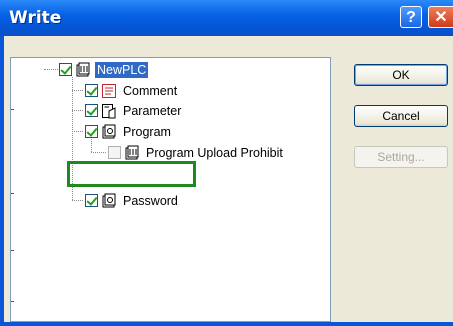 The height and width of the screenshot is (326, 453). Describe the element at coordinates (109, 131) in the screenshot. I see `program-icon` at that location.